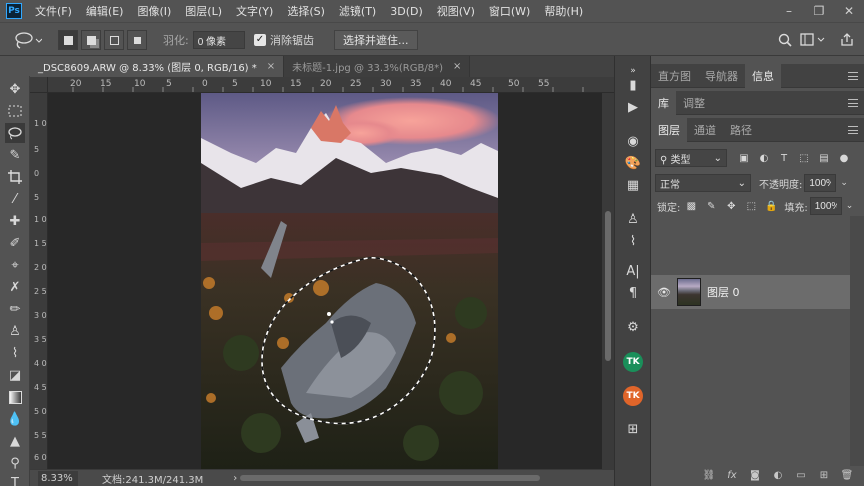  I want to click on stamp-tool-icon: ♙, so click(15, 331).